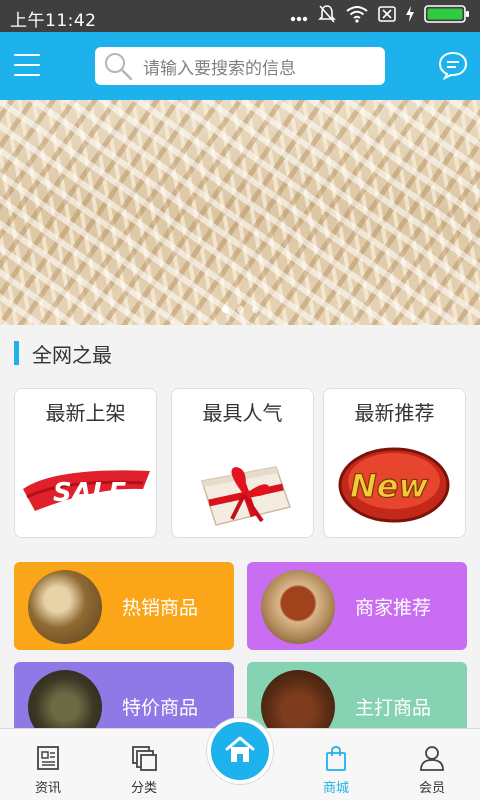  Describe the element at coordinates (298, 607) in the screenshot. I see `spice-bowl-image` at that location.